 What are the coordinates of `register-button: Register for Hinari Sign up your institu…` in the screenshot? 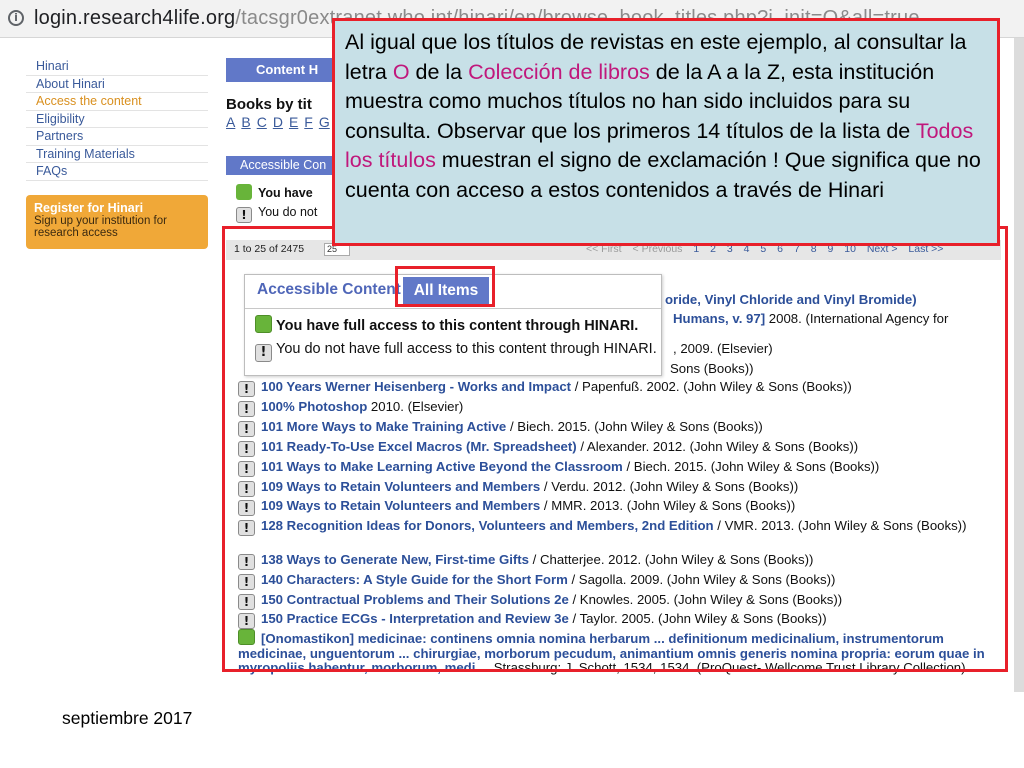 It's located at (117, 221).